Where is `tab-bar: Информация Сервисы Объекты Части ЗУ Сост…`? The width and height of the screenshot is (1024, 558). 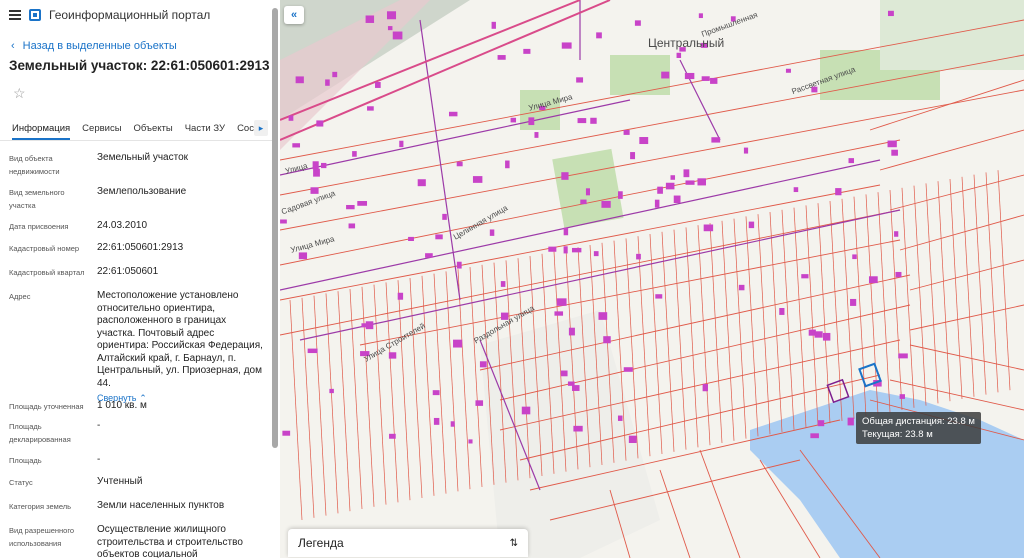 tab-bar: Информация Сервисы Объекты Части ЗУ Сост… is located at coordinates (136, 129).